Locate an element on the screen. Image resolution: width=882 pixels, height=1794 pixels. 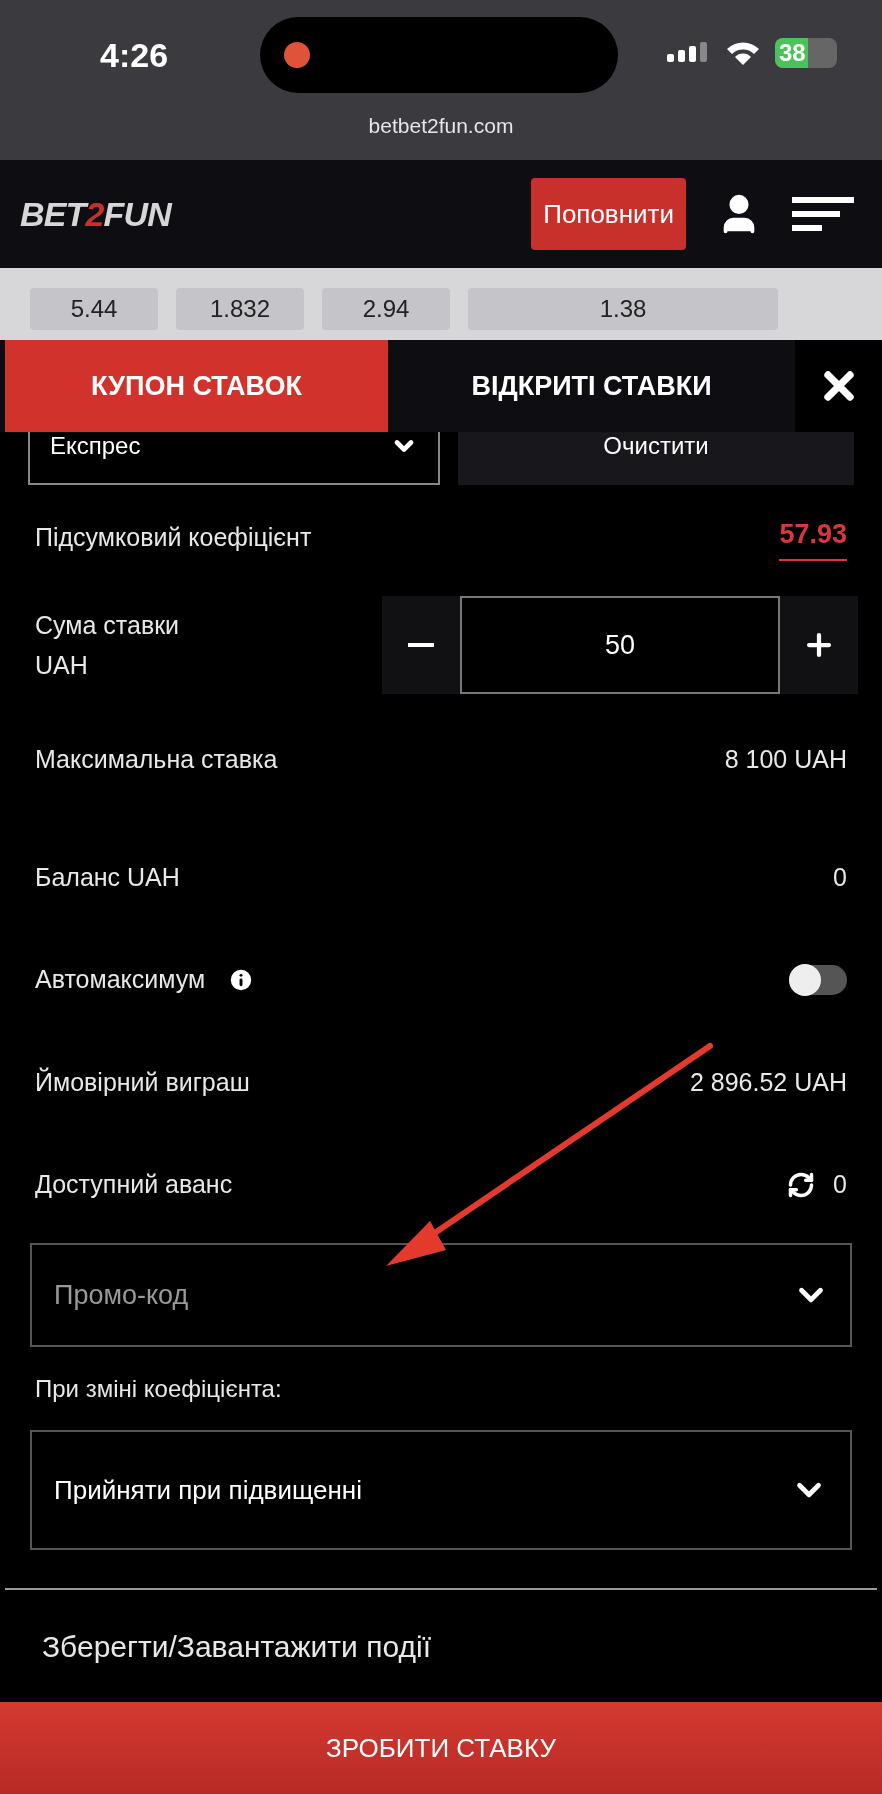
odds-button: 1.832 is located at coordinates (240, 309).